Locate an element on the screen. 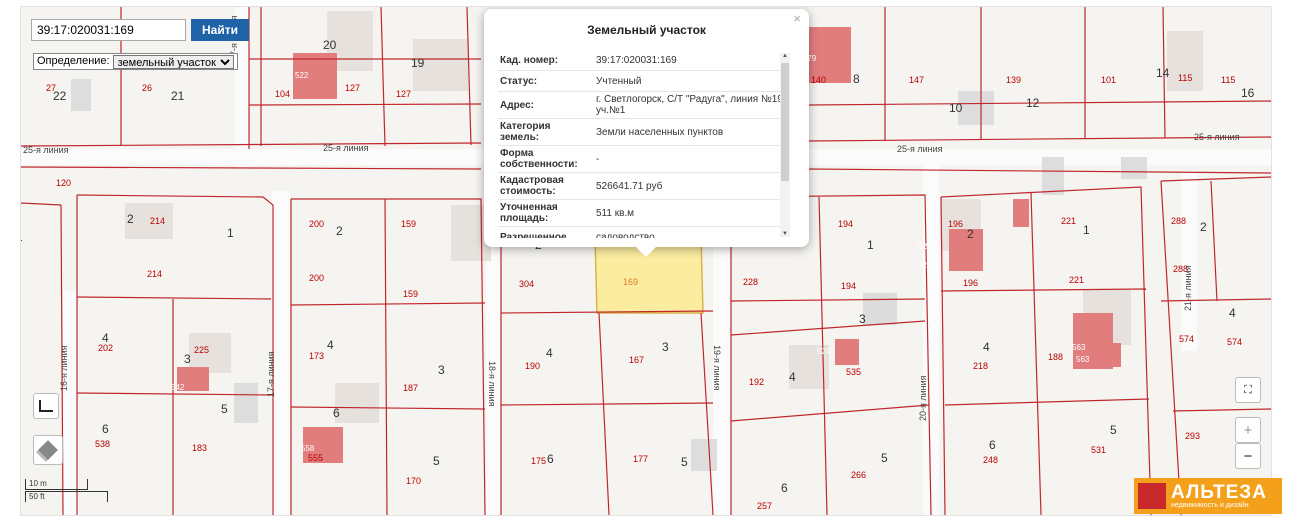 The image size is (1289, 520). popup-scrollbar: ▲ ▼ is located at coordinates (785, 145).